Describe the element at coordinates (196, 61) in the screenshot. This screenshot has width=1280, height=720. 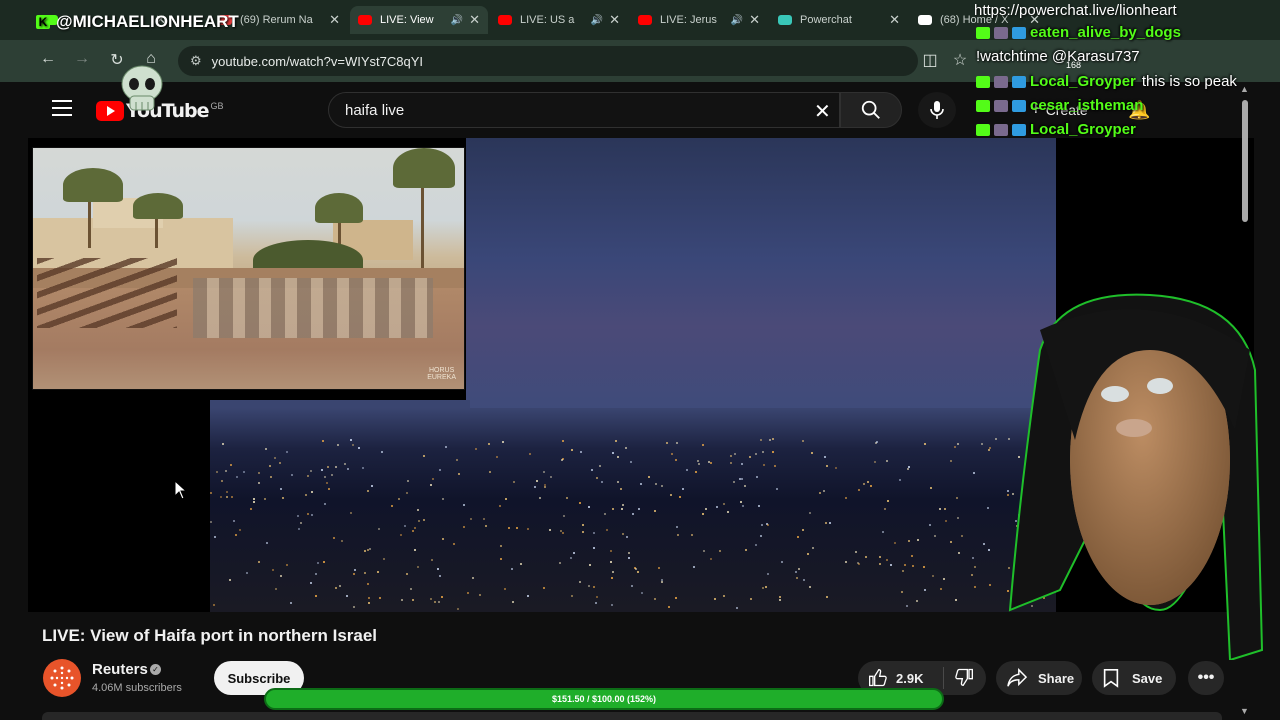
I see `site-info-icon: ⚙` at that location.